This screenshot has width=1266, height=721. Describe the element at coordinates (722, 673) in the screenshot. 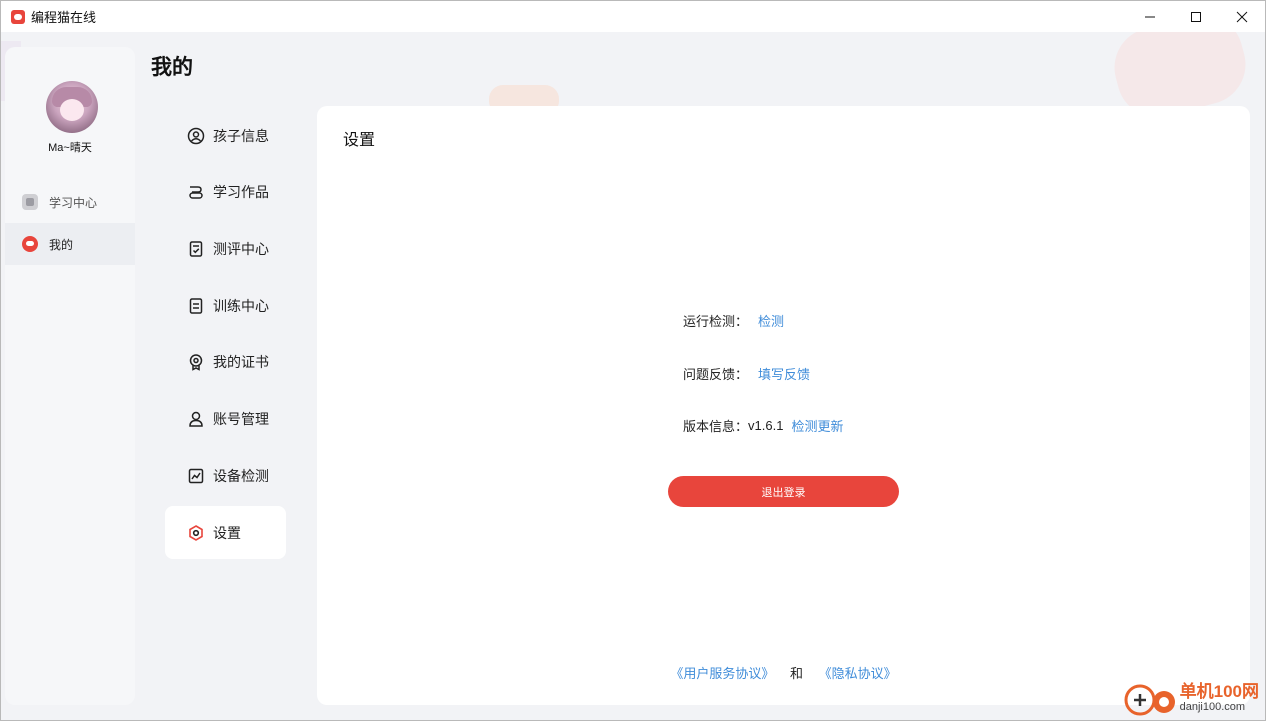

I see `user-agreement-link: 《用户服务协议》` at that location.